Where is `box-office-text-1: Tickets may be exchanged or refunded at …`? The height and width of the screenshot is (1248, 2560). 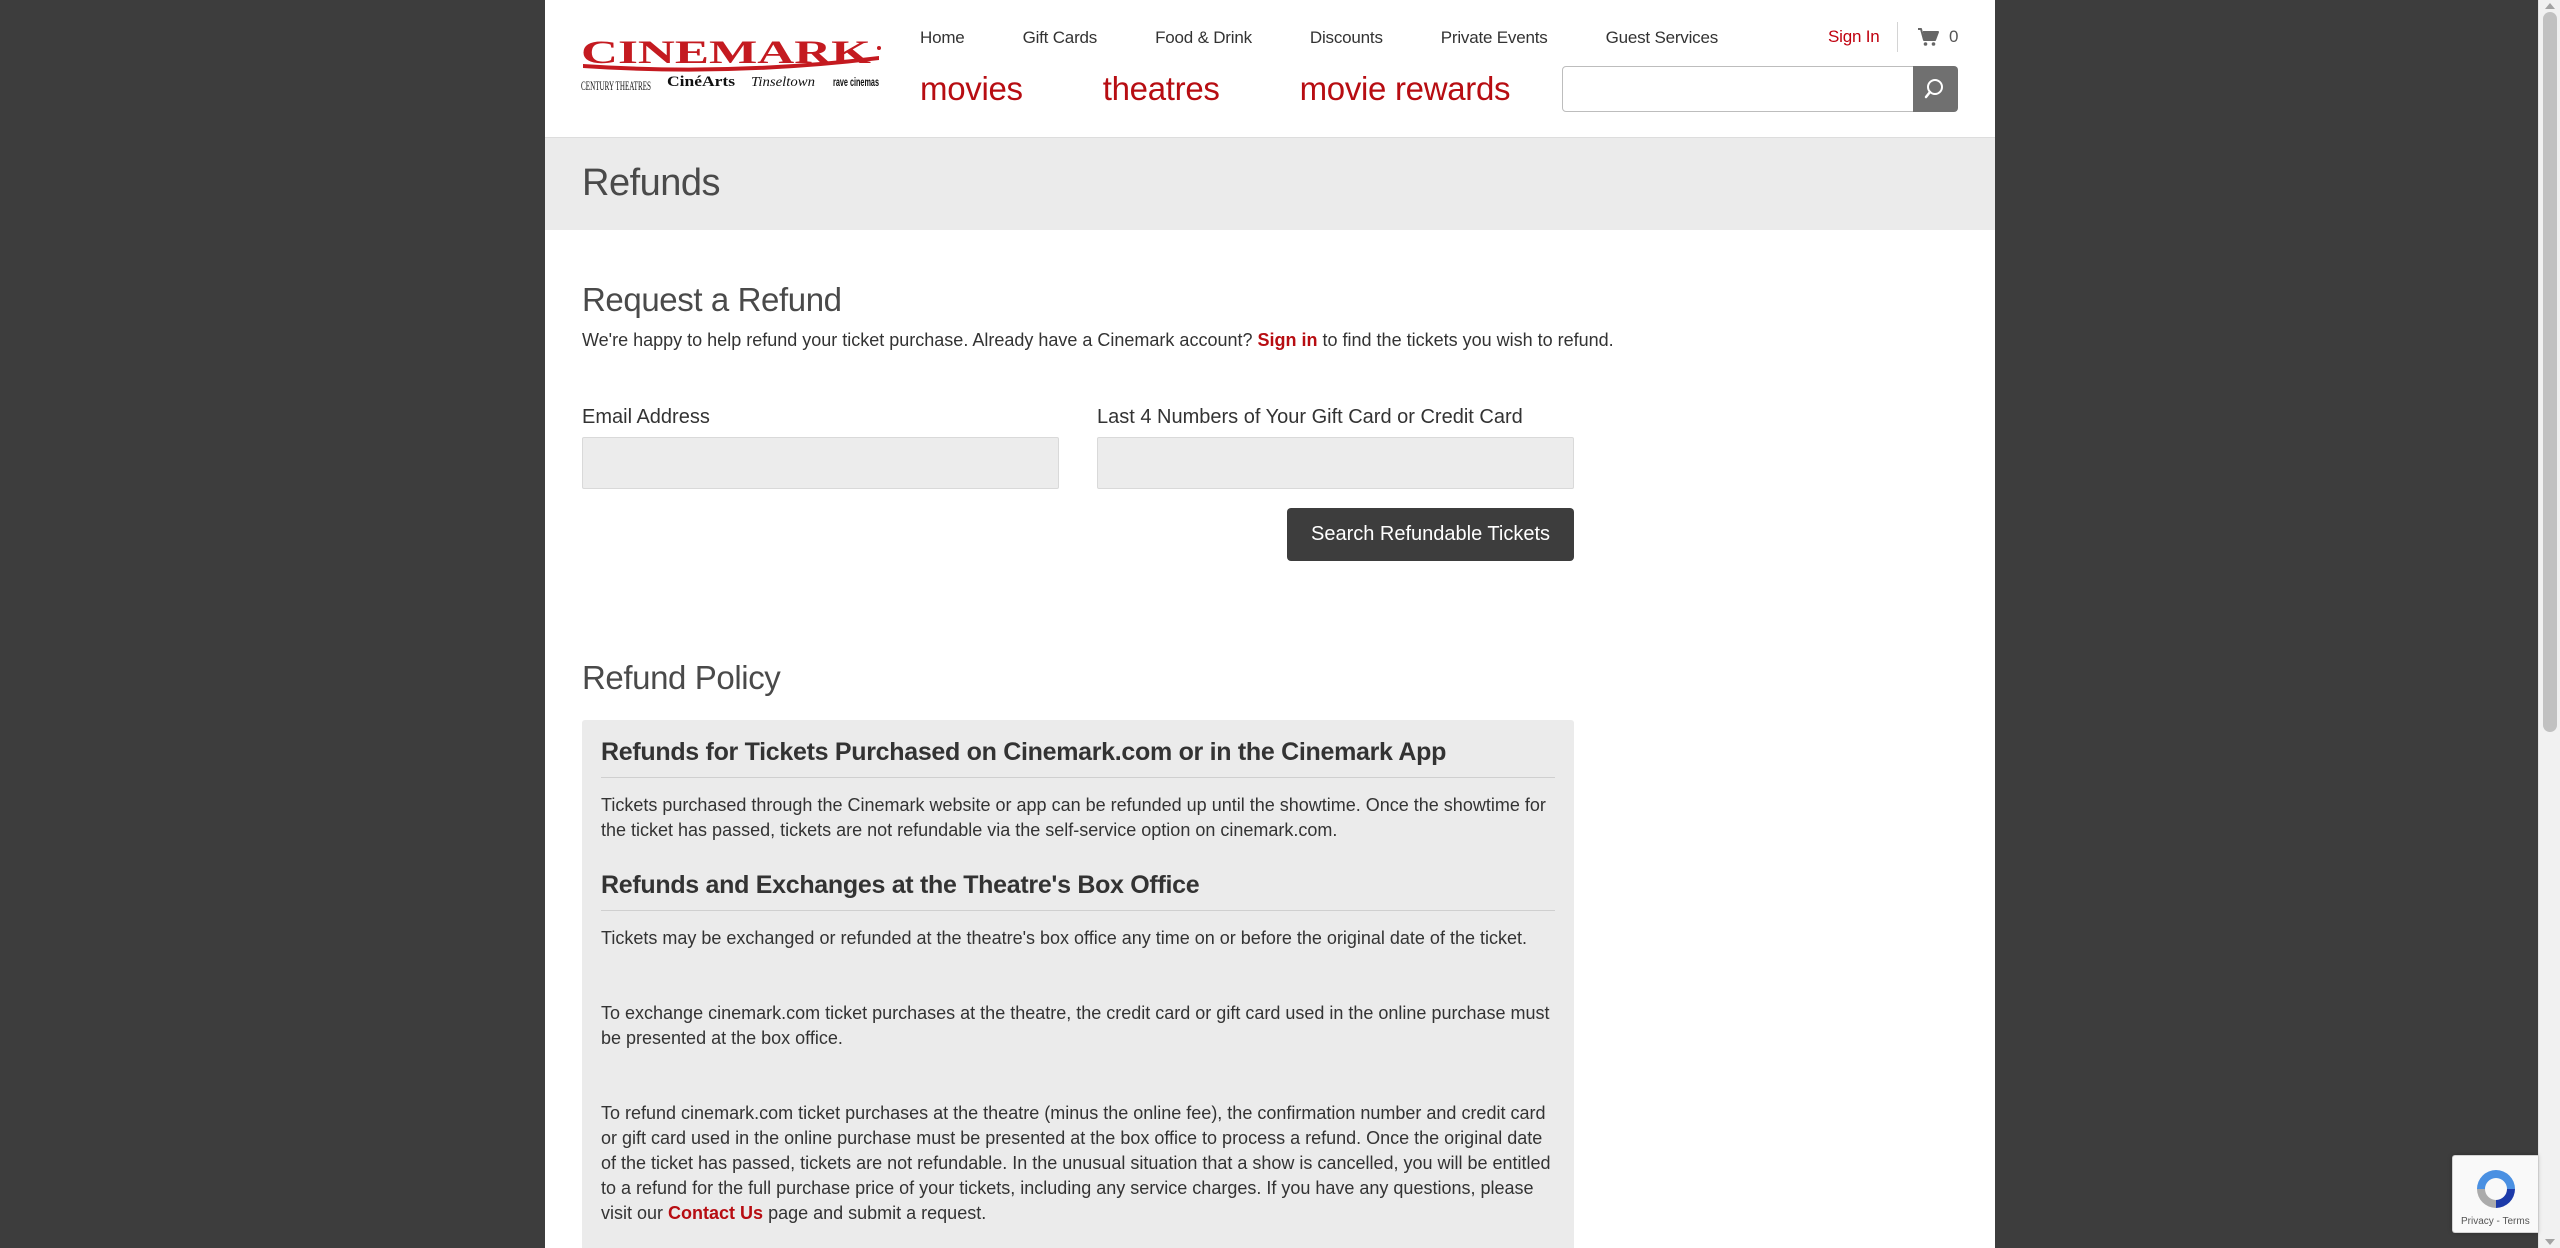 box-office-text-1: Tickets may be exchanged or refunded at … is located at coordinates (1064, 938).